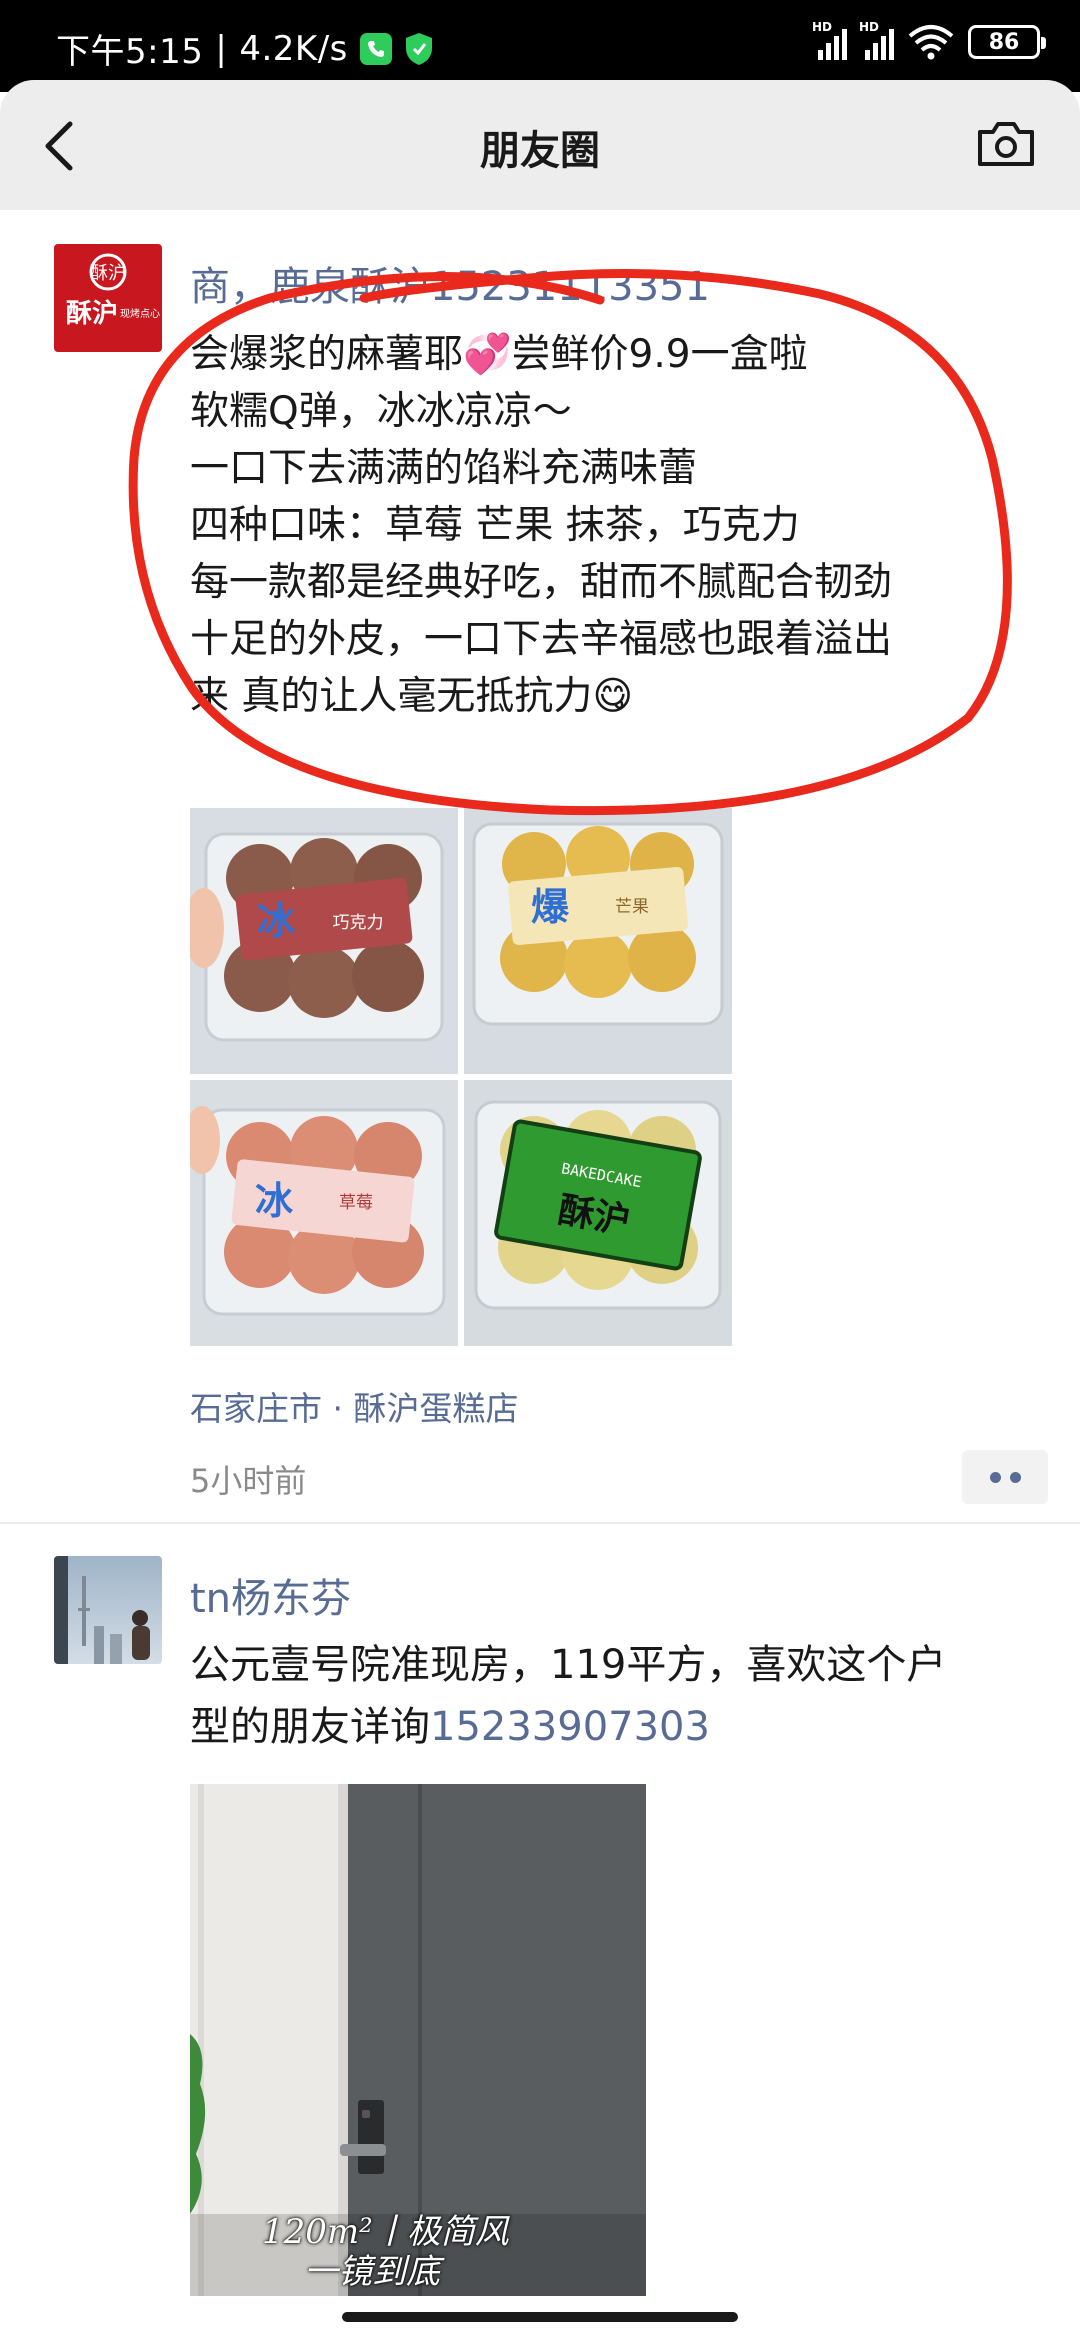 The image size is (1080, 2340). Describe the element at coordinates (140, 313) in the screenshot. I see `svg-text: 现烤点心` at that location.